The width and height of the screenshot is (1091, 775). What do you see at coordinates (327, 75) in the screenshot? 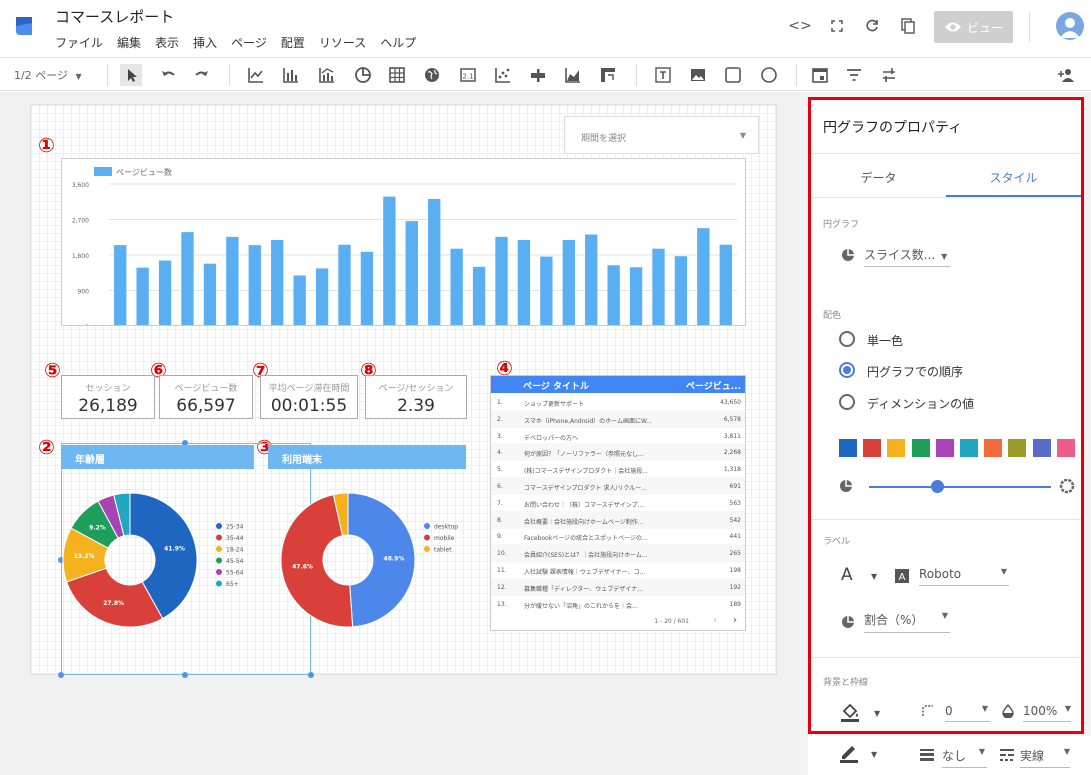
I see `combo-chart-icon` at bounding box center [327, 75].